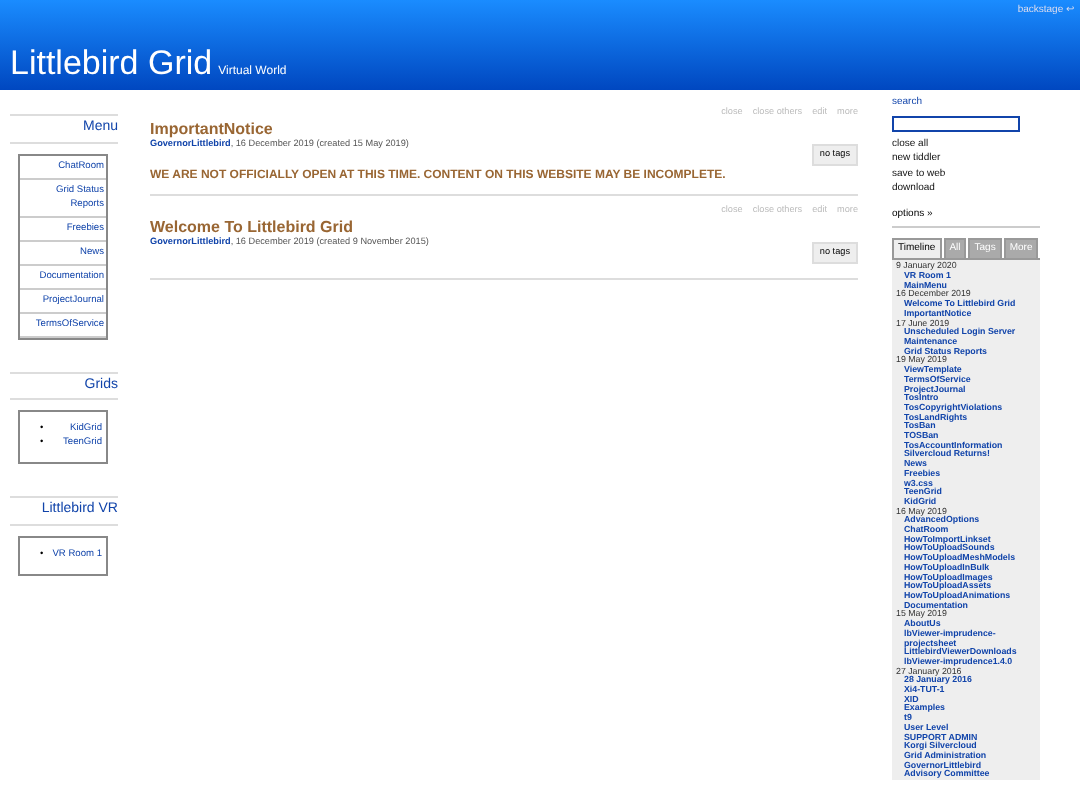  I want to click on search-field, so click(956, 123).